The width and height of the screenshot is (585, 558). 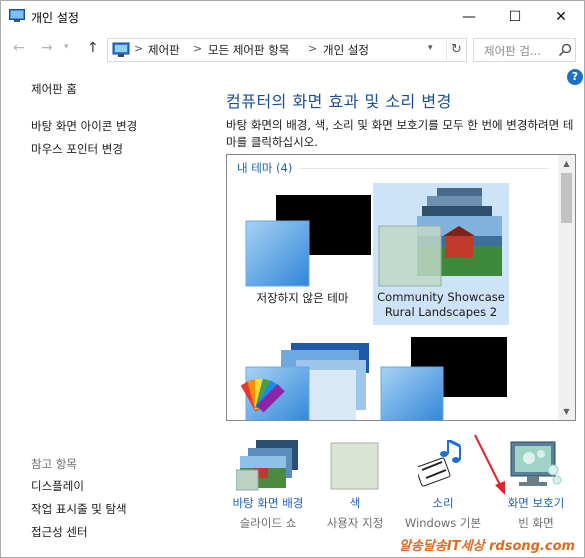 What do you see at coordinates (79, 509) in the screenshot?
I see `see-also-taskbar-navigation: 작업 표시줄 및 탐색` at bounding box center [79, 509].